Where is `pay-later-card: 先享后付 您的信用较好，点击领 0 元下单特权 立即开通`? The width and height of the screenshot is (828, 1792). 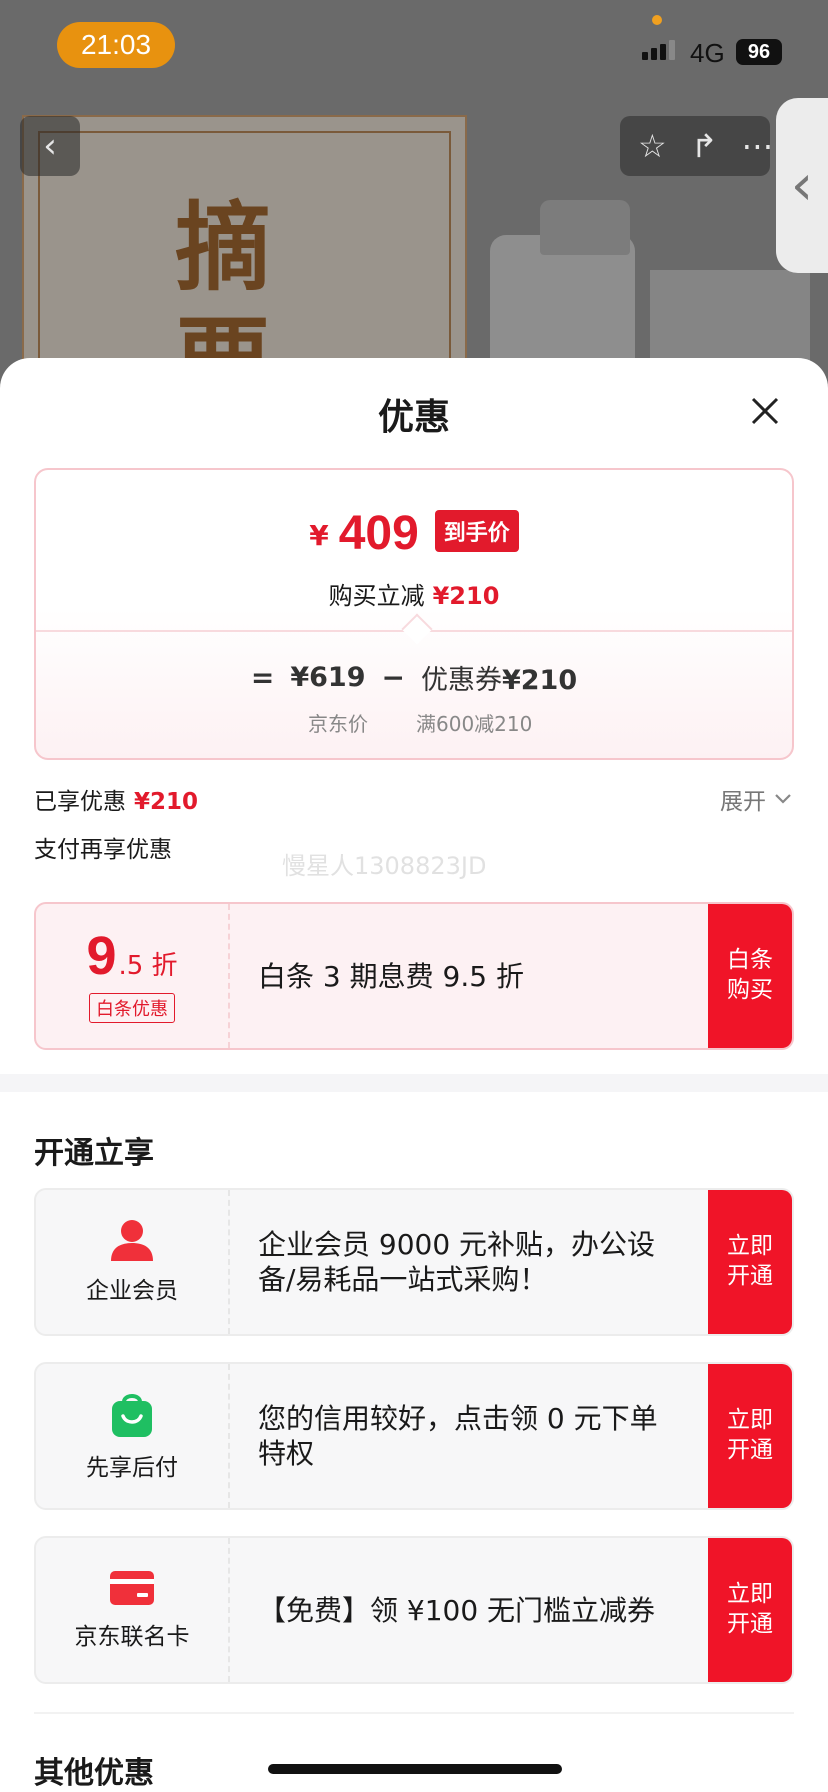
pay-later-card: 先享后付 您的信用较好，点击领 0 元下单特权 立即开通 is located at coordinates (414, 1436).